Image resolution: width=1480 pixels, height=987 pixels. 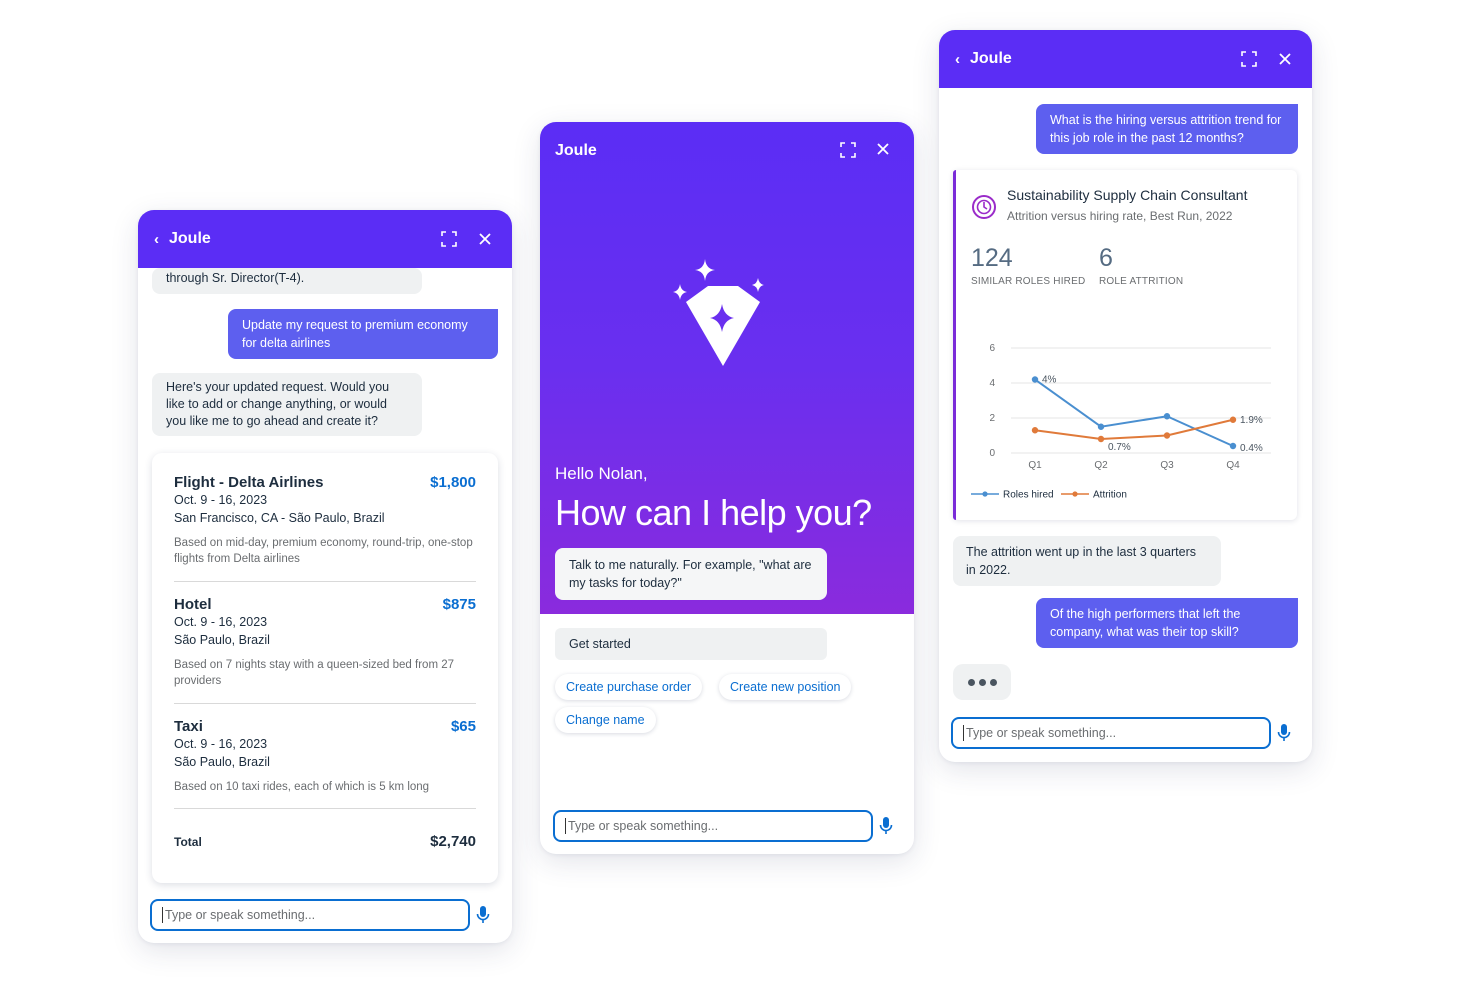 What do you see at coordinates (463, 726) in the screenshot?
I see `item-price: $65` at bounding box center [463, 726].